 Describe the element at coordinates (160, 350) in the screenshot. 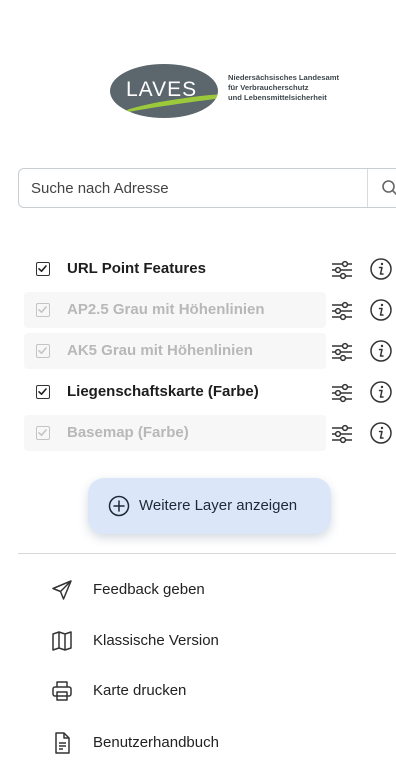

I see `layer-name: AK5 Grau mit Höhenlinien` at that location.